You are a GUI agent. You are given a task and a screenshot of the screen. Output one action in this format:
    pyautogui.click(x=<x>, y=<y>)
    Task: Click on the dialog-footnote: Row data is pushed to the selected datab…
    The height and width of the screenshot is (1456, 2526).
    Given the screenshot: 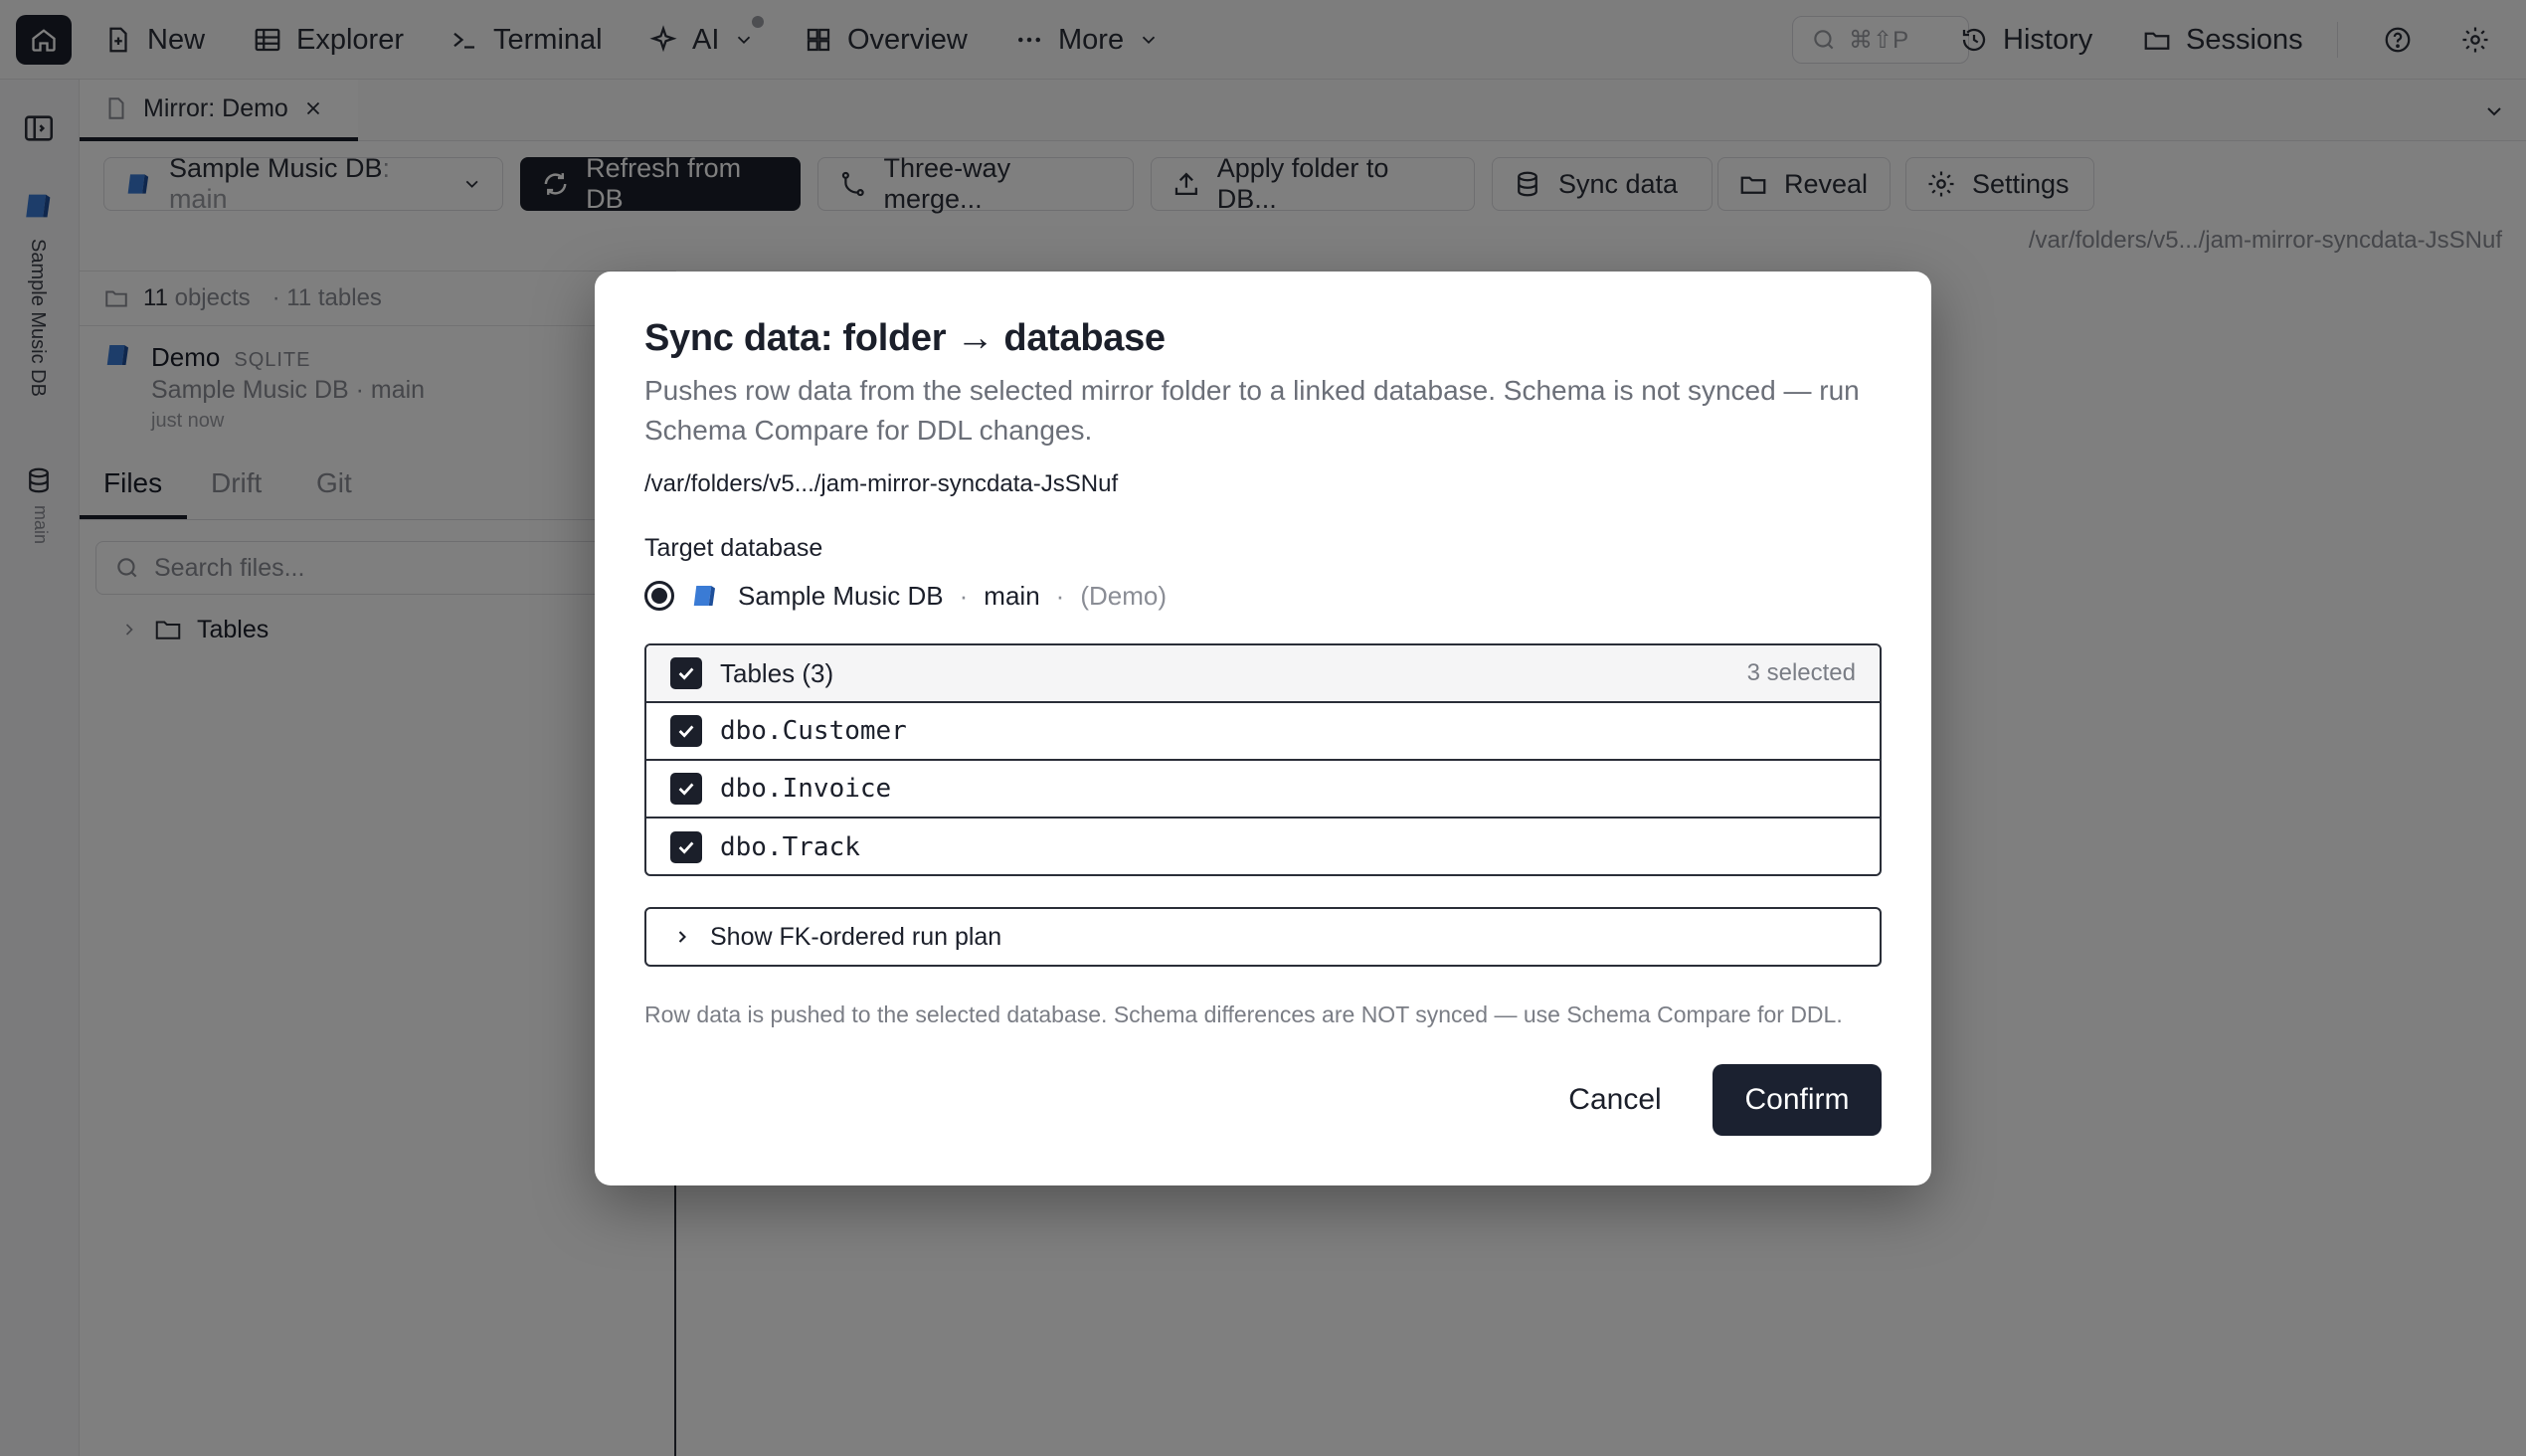 What is the action you would take?
    pyautogui.click(x=1243, y=1014)
    